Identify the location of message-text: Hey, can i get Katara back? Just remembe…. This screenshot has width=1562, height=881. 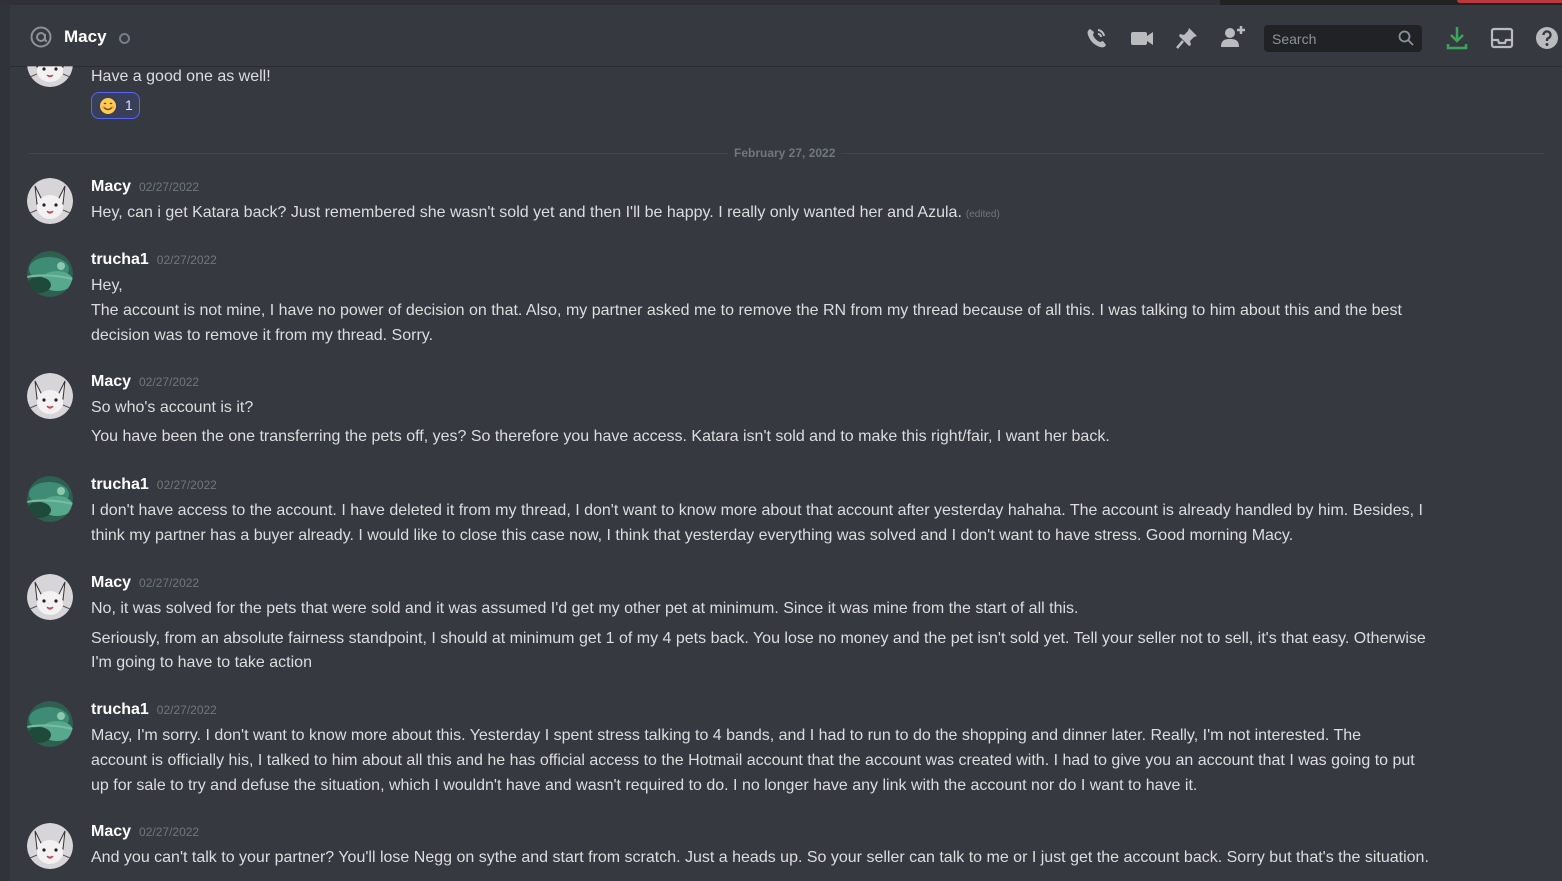
(545, 212).